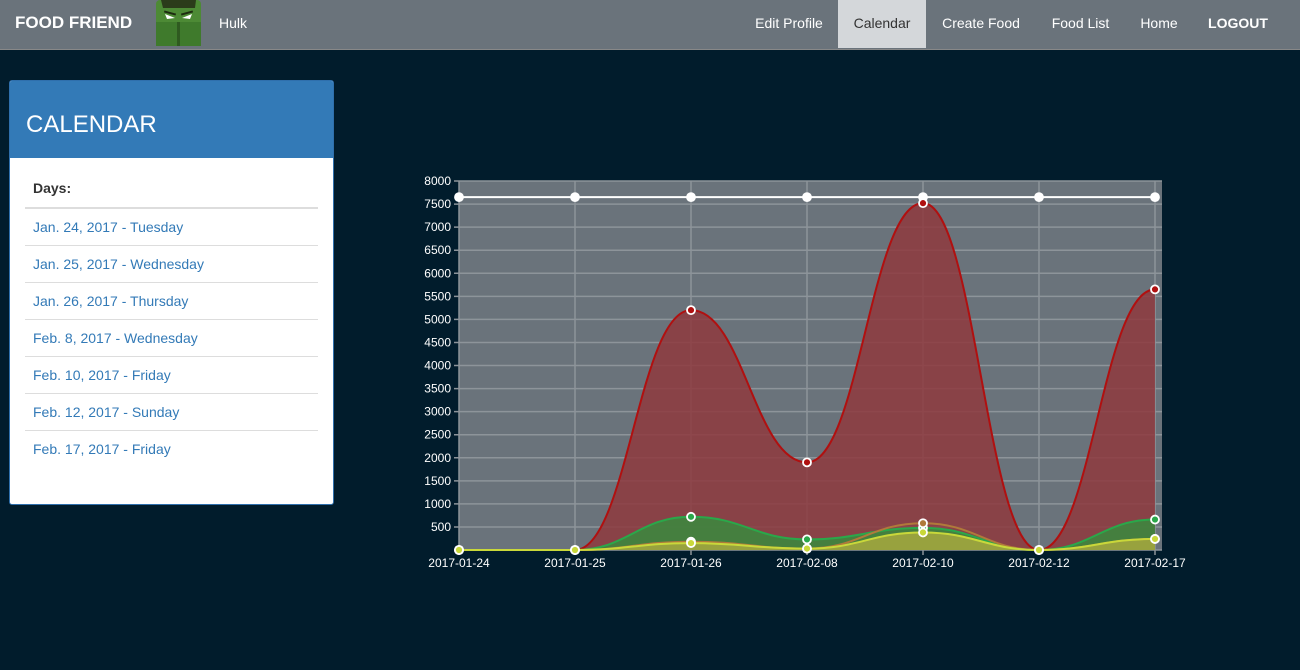 This screenshot has height=670, width=1300. I want to click on y-tick-label: 7000, so click(437, 227).